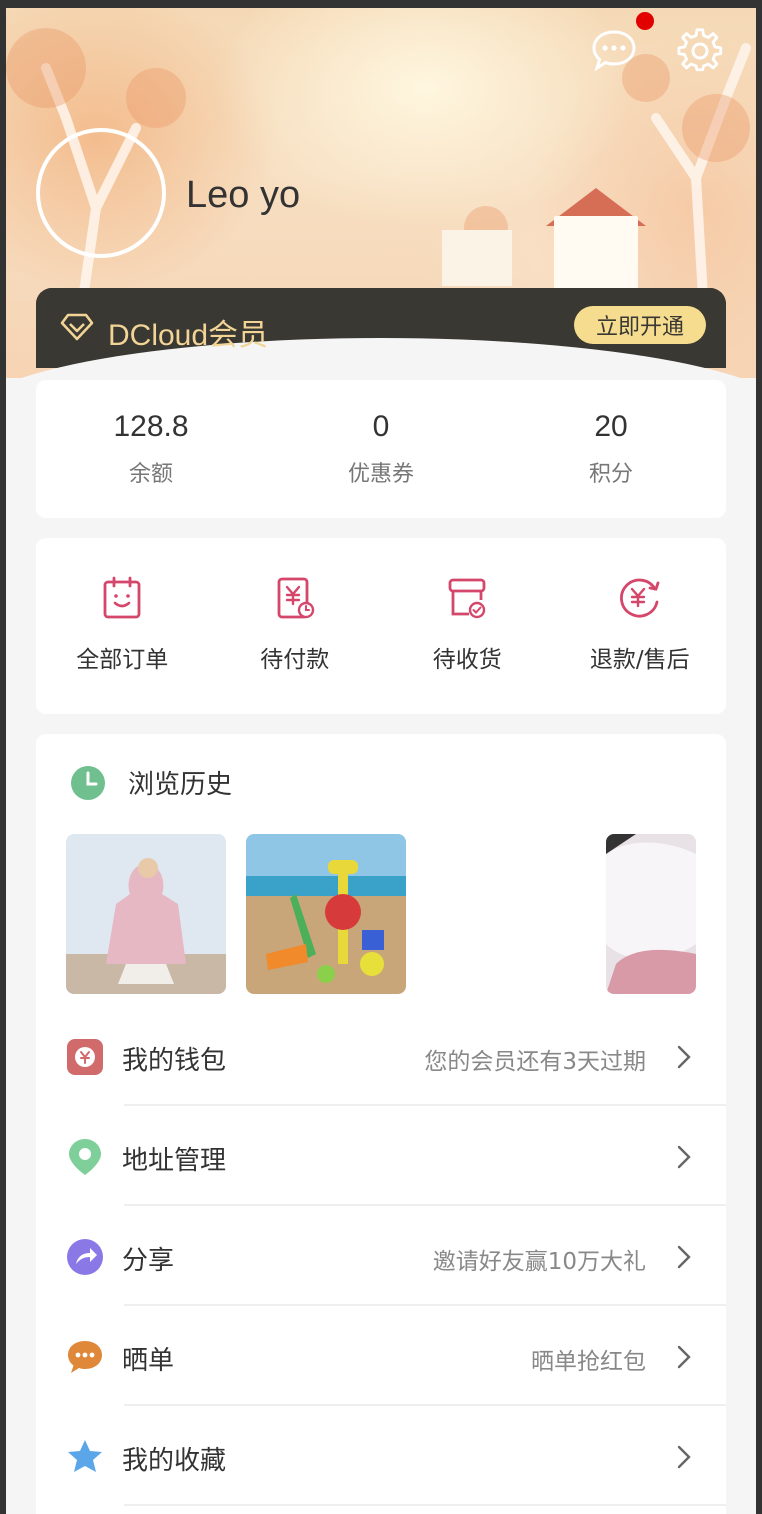  What do you see at coordinates (85, 1057) in the screenshot?
I see `wallet-icon` at bounding box center [85, 1057].